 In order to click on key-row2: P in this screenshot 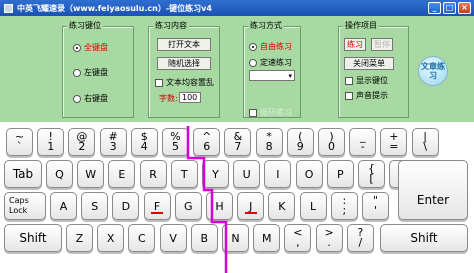, I will do `click(340, 174)`.